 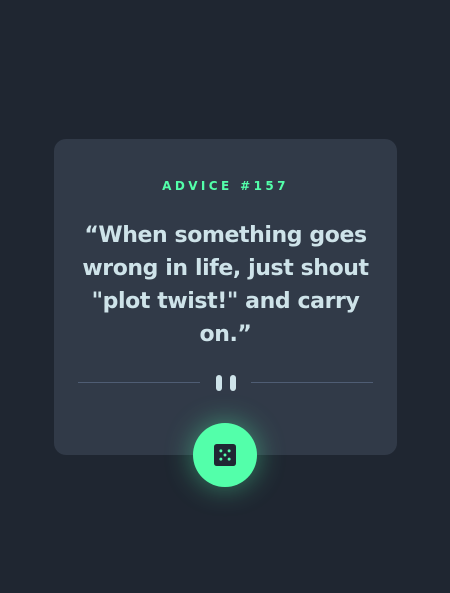 I want to click on advice-id-label: ADVICE #157, so click(x=225, y=186).